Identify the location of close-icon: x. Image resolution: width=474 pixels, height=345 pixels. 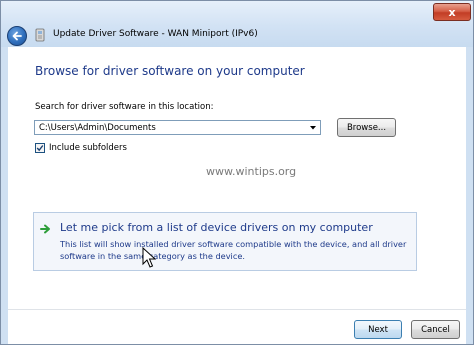
(452, 12).